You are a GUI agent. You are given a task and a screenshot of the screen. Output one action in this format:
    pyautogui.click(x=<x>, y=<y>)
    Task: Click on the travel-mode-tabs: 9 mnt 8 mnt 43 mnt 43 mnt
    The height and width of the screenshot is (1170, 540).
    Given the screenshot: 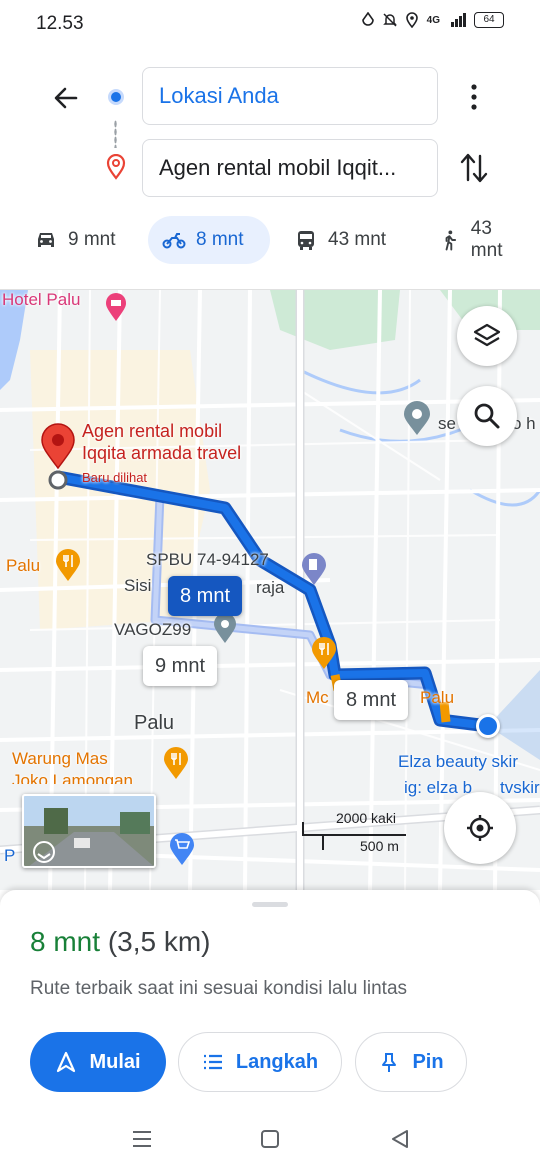 What is the action you would take?
    pyautogui.click(x=270, y=240)
    